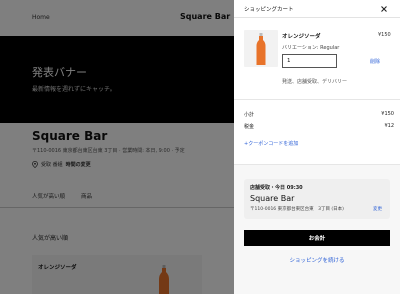 This screenshot has height=294, width=400. What do you see at coordinates (269, 10) in the screenshot?
I see `cart-title: ショッピングカート` at bounding box center [269, 10].